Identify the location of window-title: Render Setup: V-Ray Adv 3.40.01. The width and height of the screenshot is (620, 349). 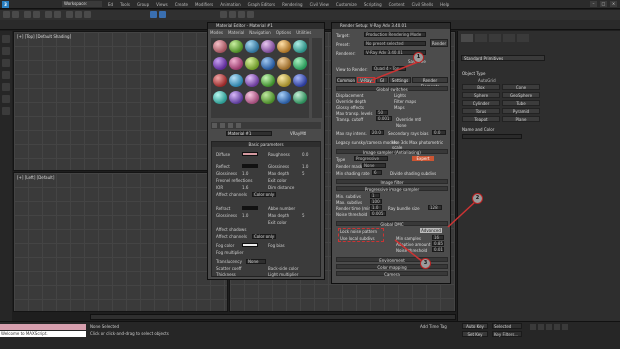
(391, 26).